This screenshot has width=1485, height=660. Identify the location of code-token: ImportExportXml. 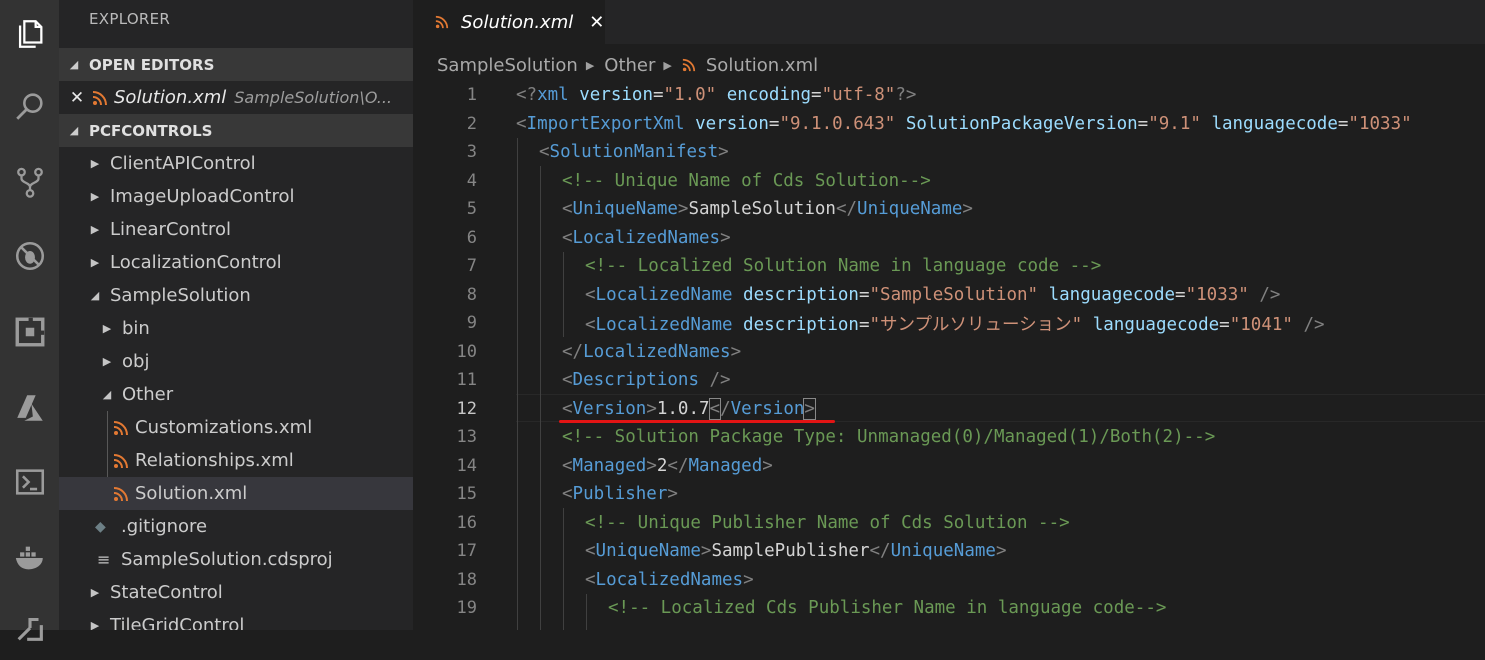
(605, 123).